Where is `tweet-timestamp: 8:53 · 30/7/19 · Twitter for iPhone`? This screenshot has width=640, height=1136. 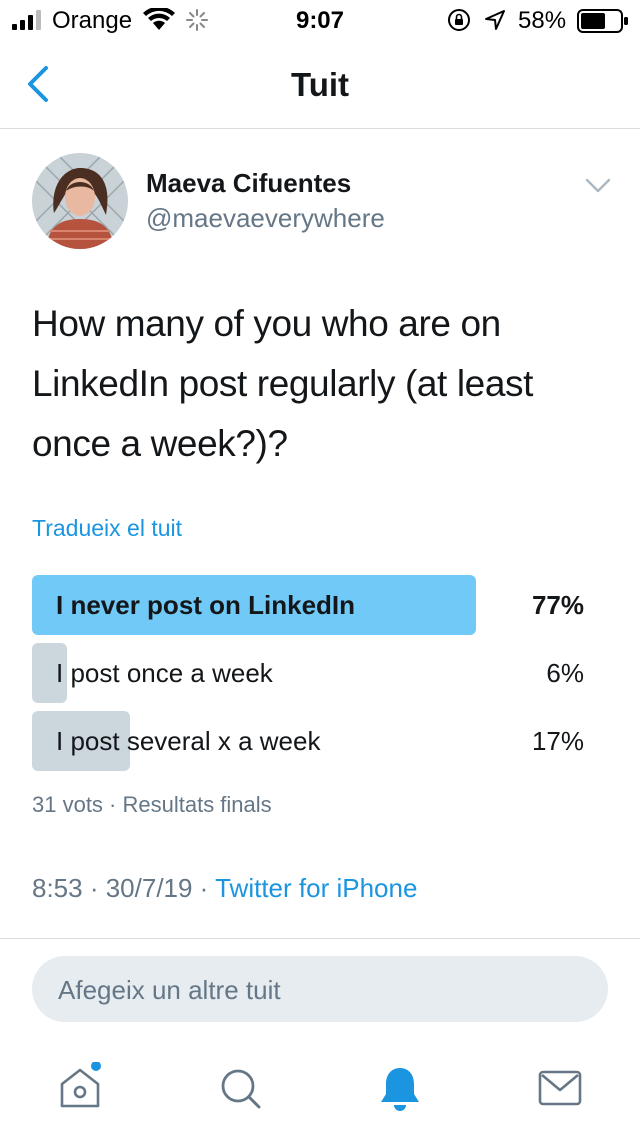
tweet-timestamp: 8:53 · 30/7/19 · Twitter for iPhone is located at coordinates (224, 888).